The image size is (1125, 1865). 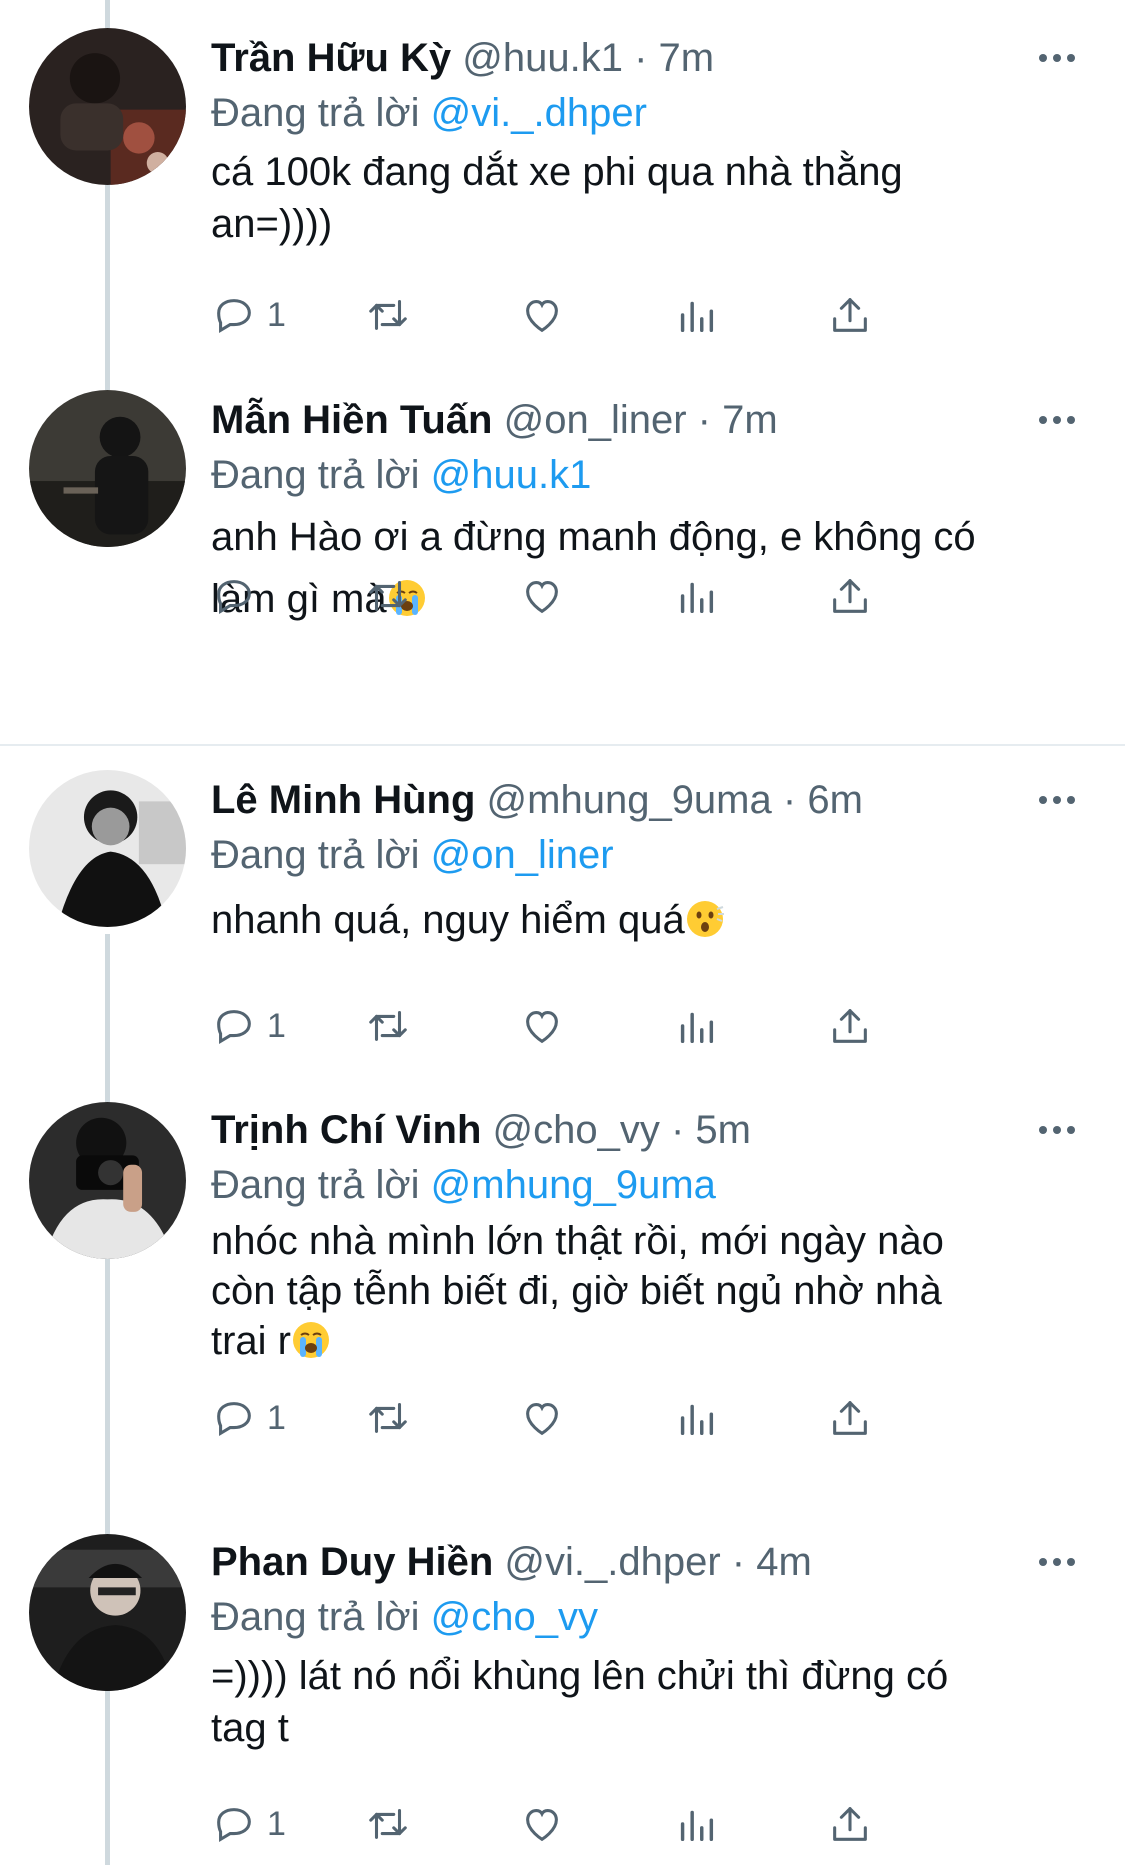 I want to click on reply-mention-link: @on_liner, so click(x=522, y=855).